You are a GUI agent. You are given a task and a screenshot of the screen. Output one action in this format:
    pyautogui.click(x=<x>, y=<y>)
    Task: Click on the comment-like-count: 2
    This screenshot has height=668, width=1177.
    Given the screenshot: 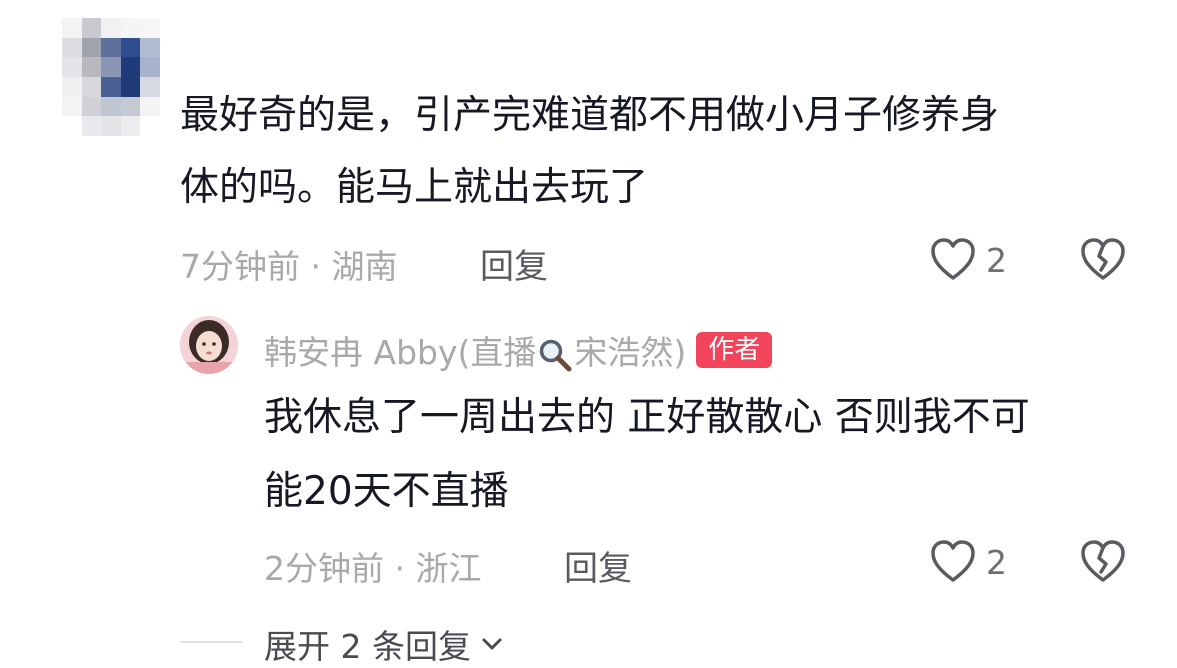 What is the action you would take?
    pyautogui.click(x=996, y=260)
    